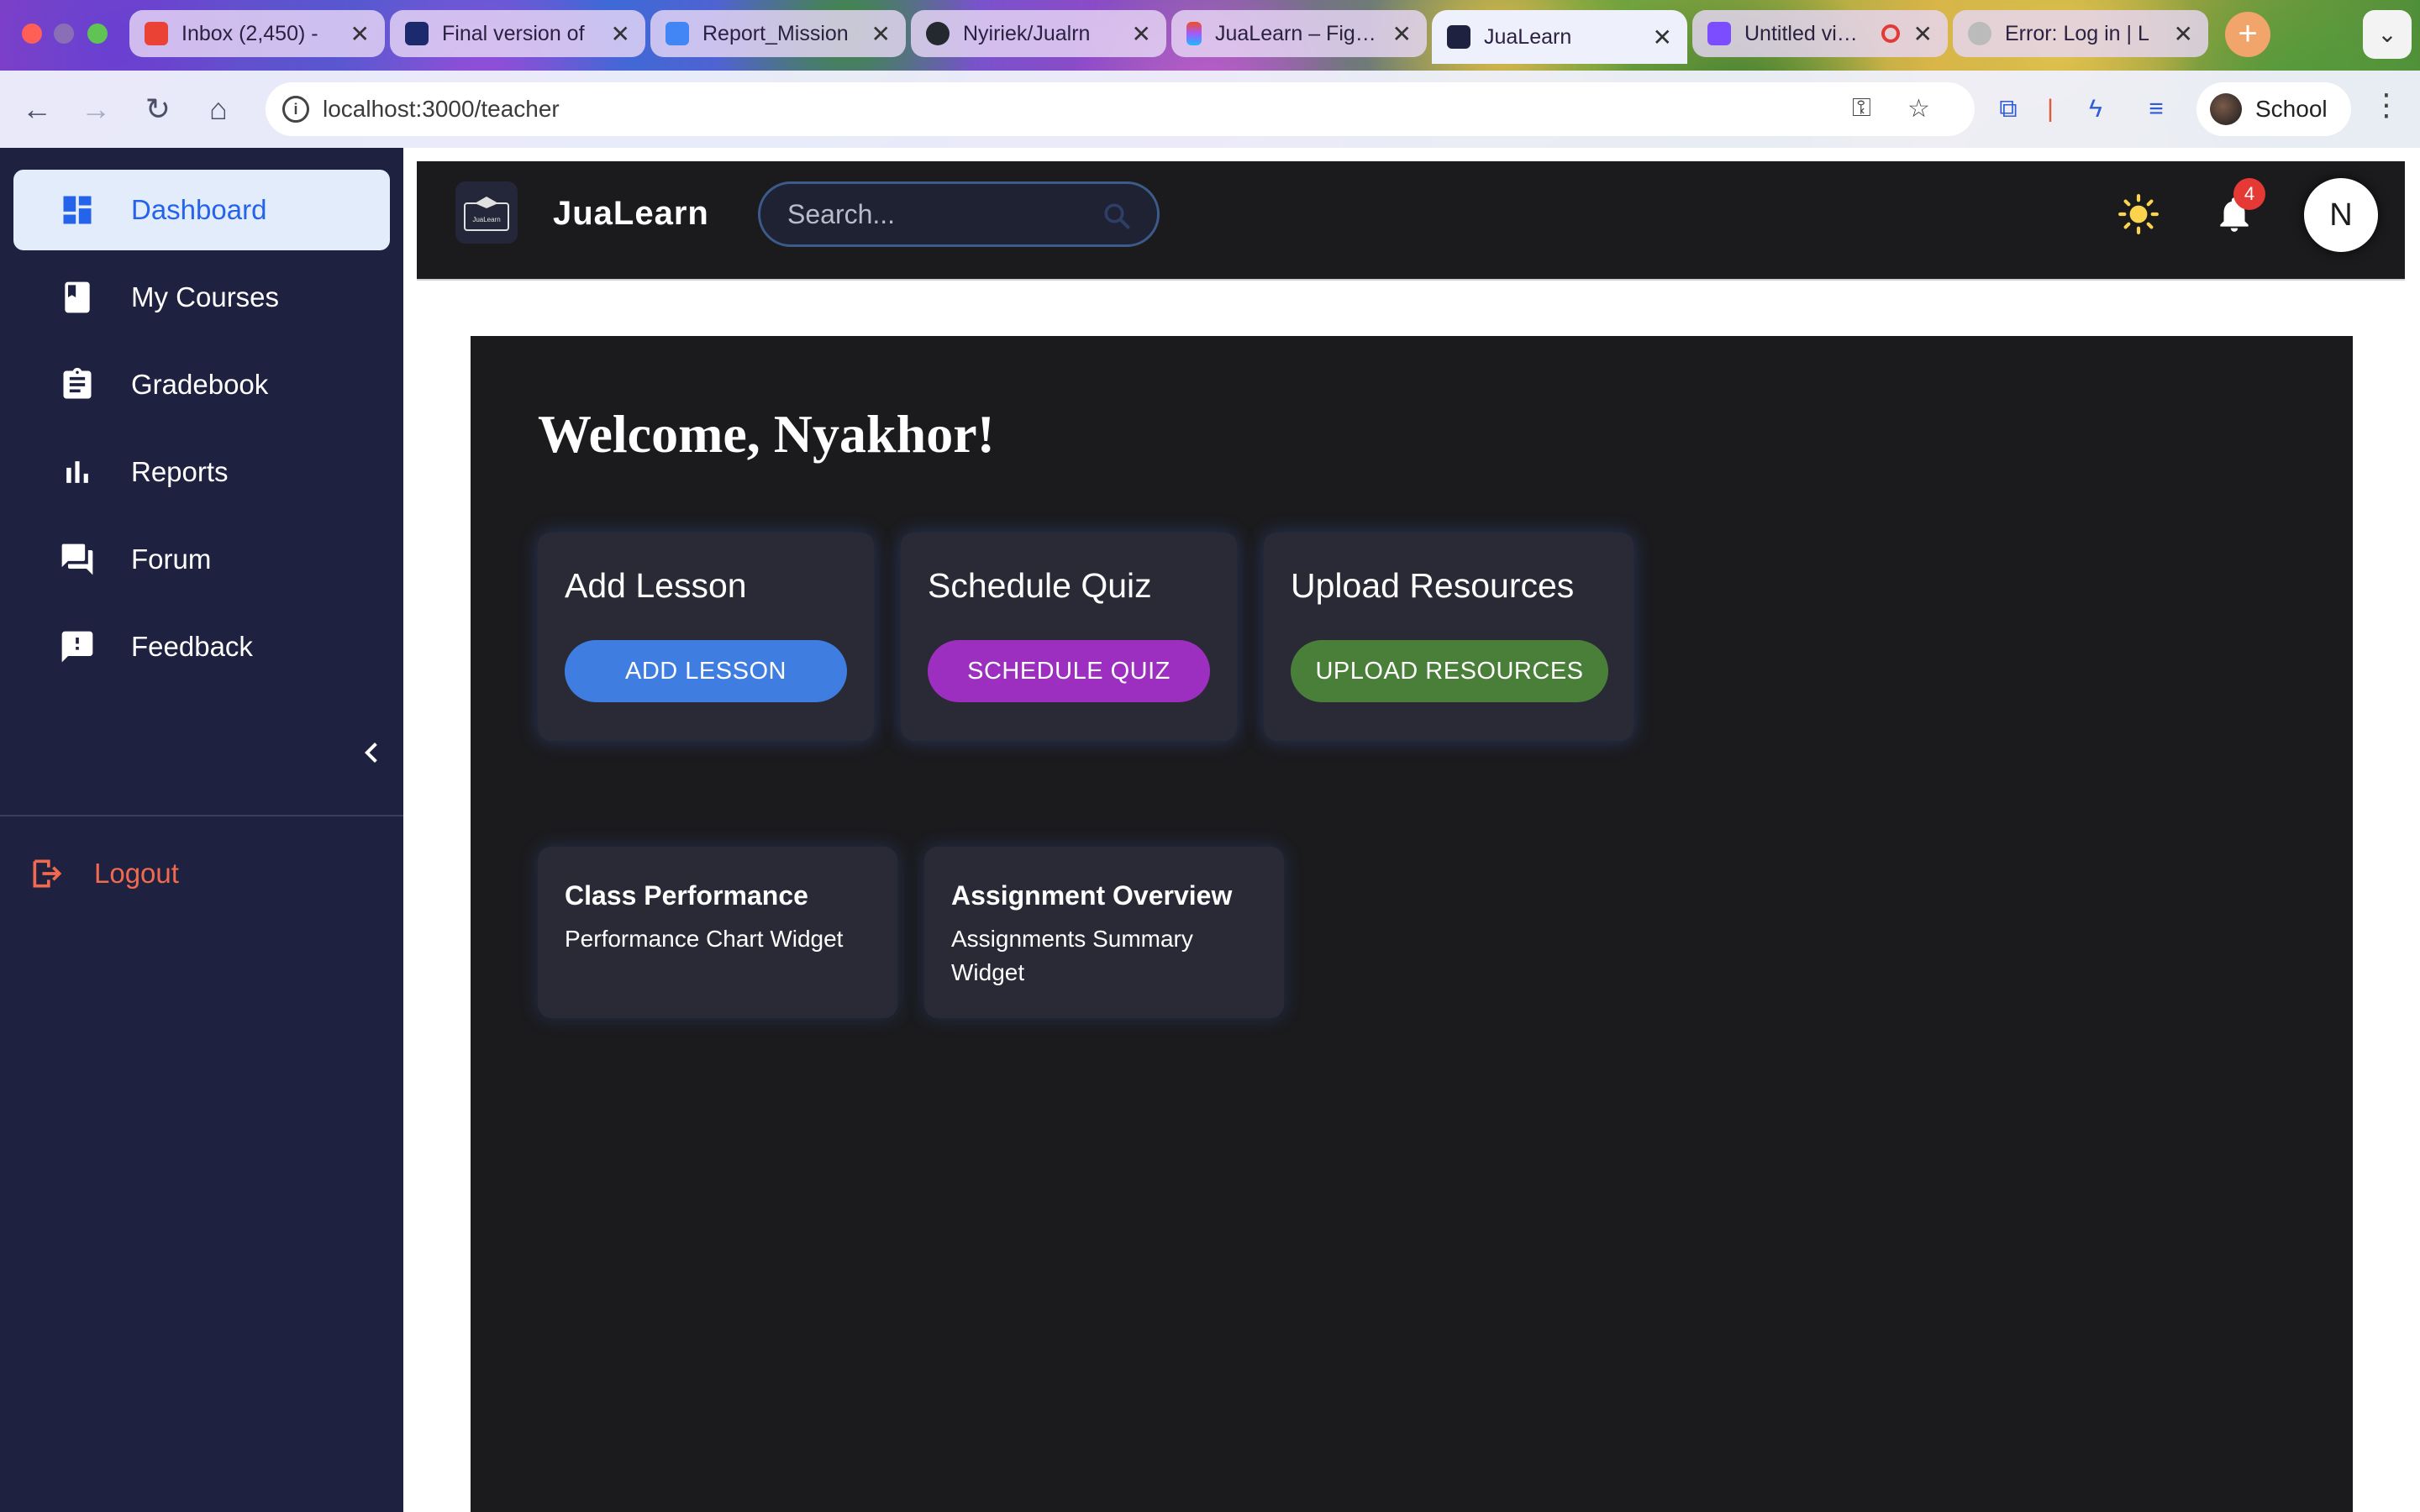 This screenshot has height=1512, width=2420. Describe the element at coordinates (2081, 33) in the screenshot. I see `browser-tab: Error: Log in | L ✕` at that location.